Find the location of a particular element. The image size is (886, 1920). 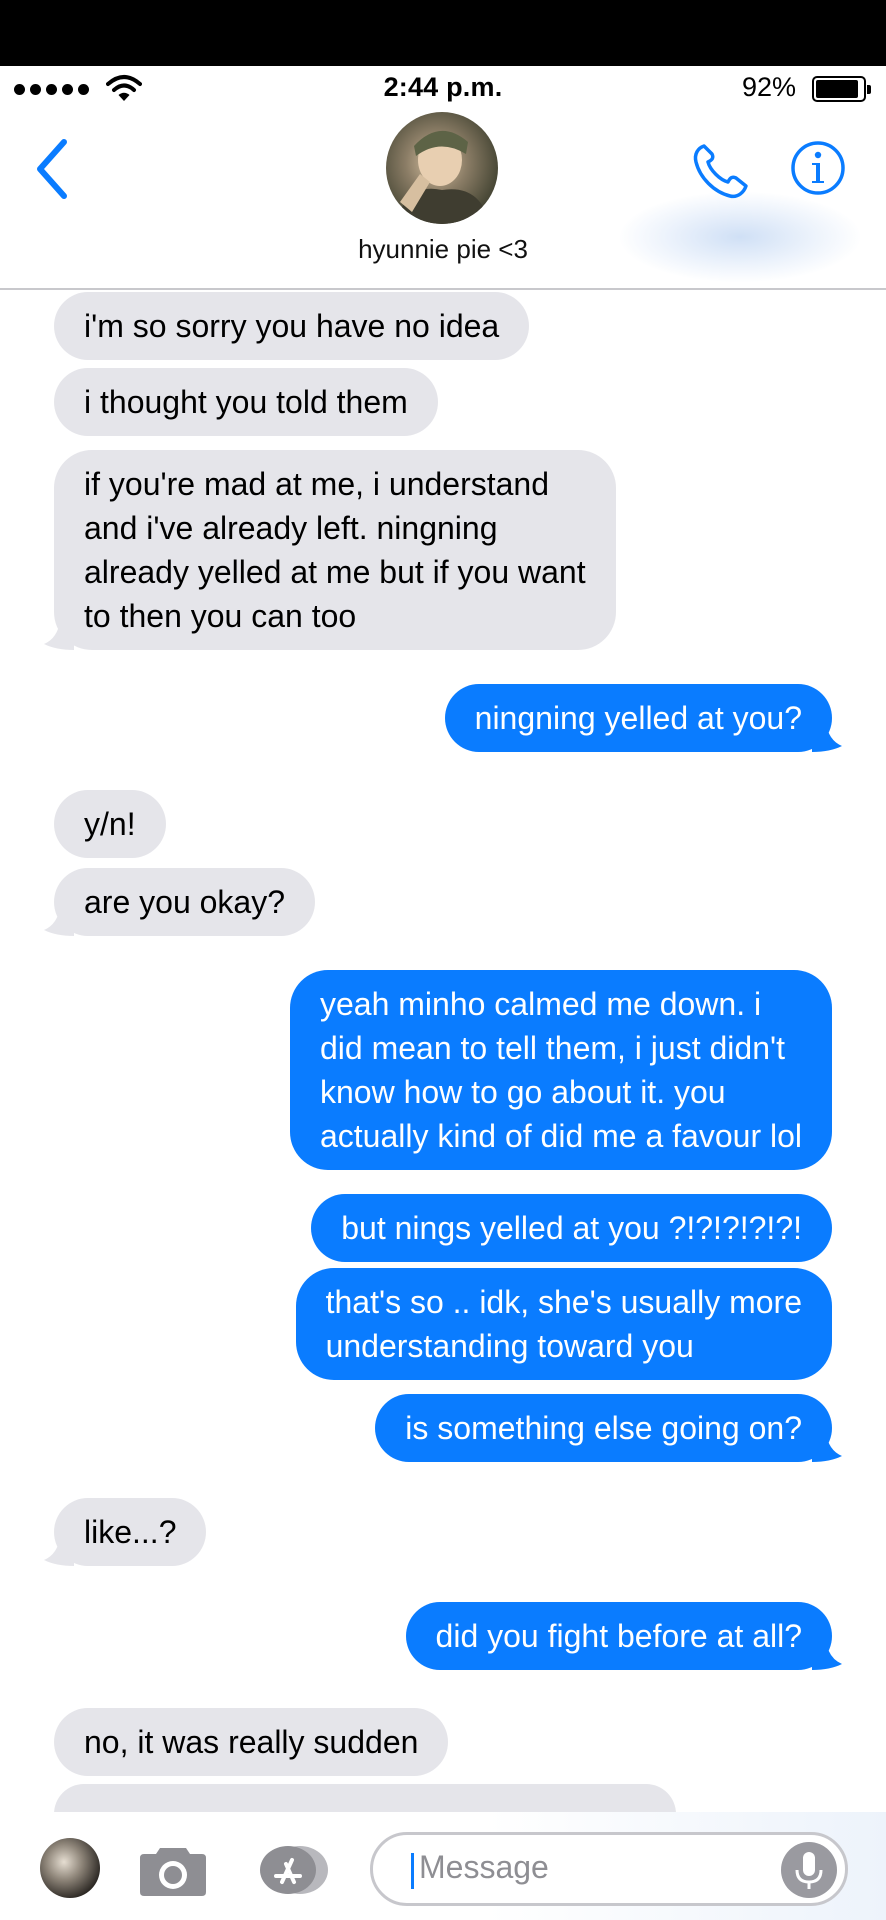

message-received: like...? is located at coordinates (125, 1532).